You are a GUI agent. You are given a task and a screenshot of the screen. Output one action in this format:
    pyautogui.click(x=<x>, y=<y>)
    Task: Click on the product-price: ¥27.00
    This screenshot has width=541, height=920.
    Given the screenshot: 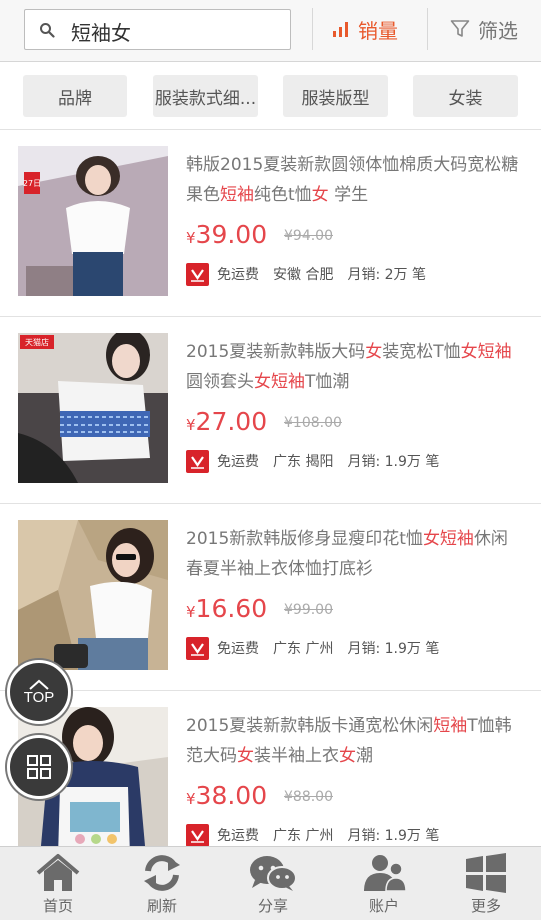 What is the action you would take?
    pyautogui.click(x=227, y=421)
    